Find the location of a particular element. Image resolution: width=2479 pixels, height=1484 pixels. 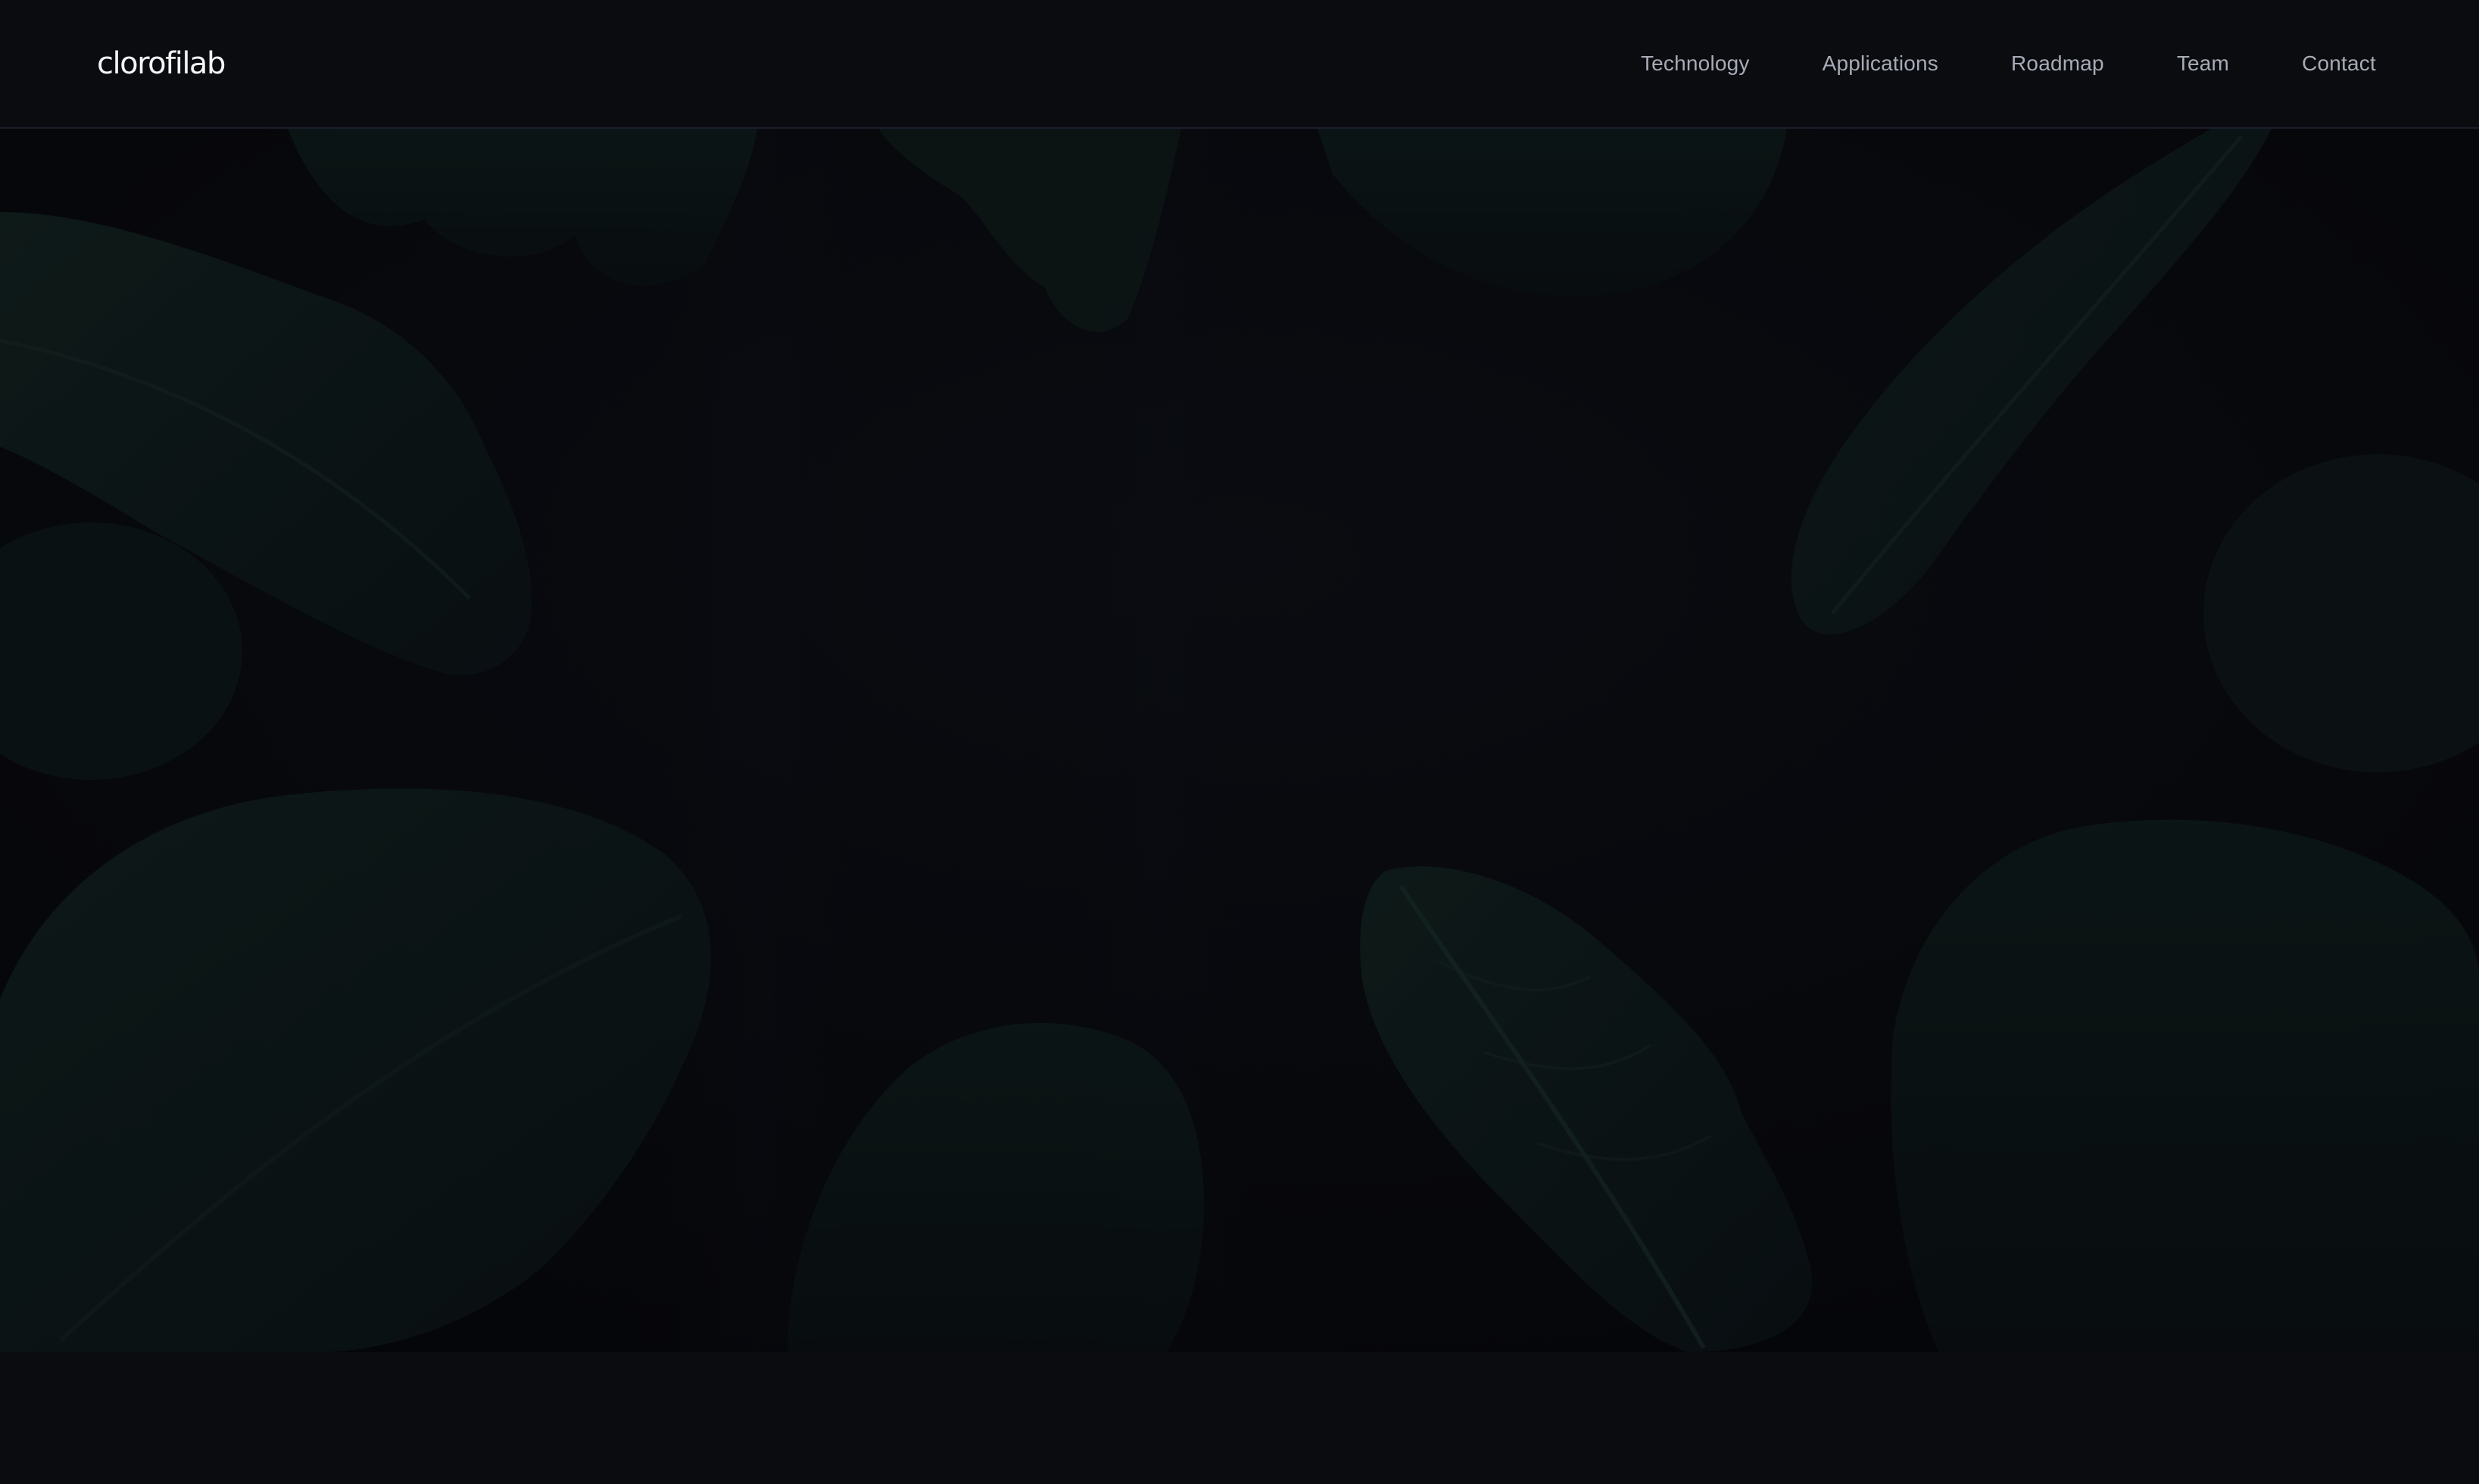

nav-item-team: Team is located at coordinates (2203, 63).